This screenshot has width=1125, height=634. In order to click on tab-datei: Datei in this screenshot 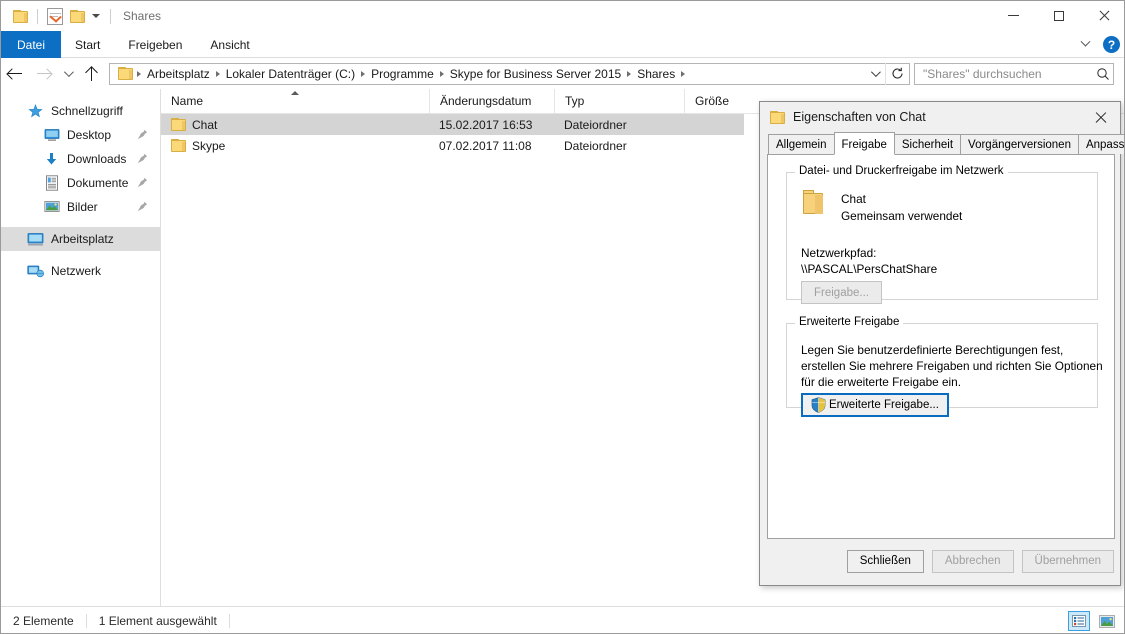, I will do `click(31, 44)`.